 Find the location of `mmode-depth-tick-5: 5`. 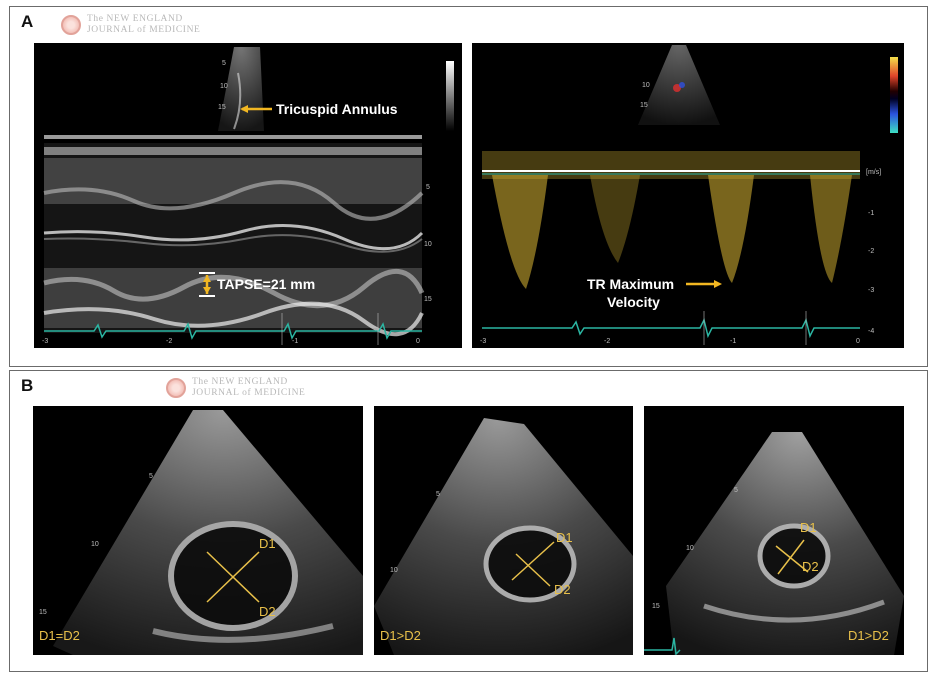

mmode-depth-tick-5: 5 is located at coordinates (428, 187).